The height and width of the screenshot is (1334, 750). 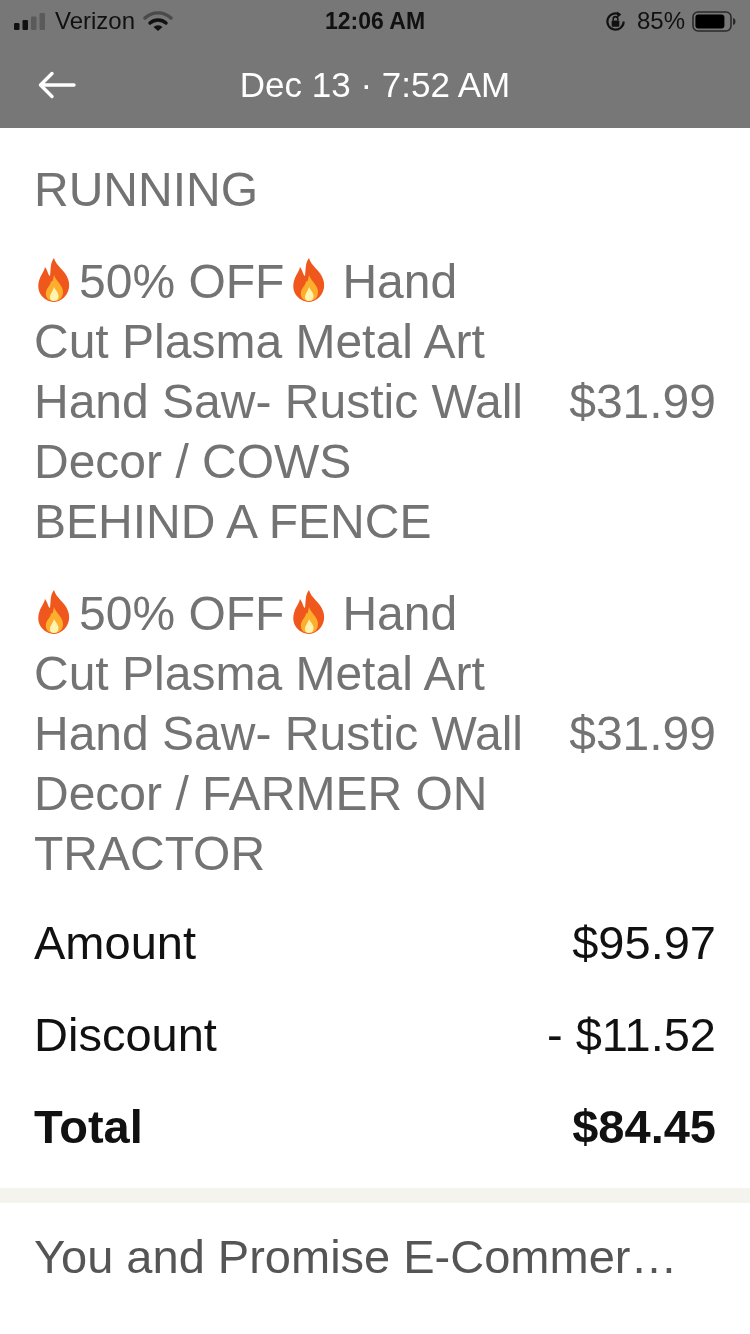 I want to click on summary-label: Total, so click(x=88, y=1127).